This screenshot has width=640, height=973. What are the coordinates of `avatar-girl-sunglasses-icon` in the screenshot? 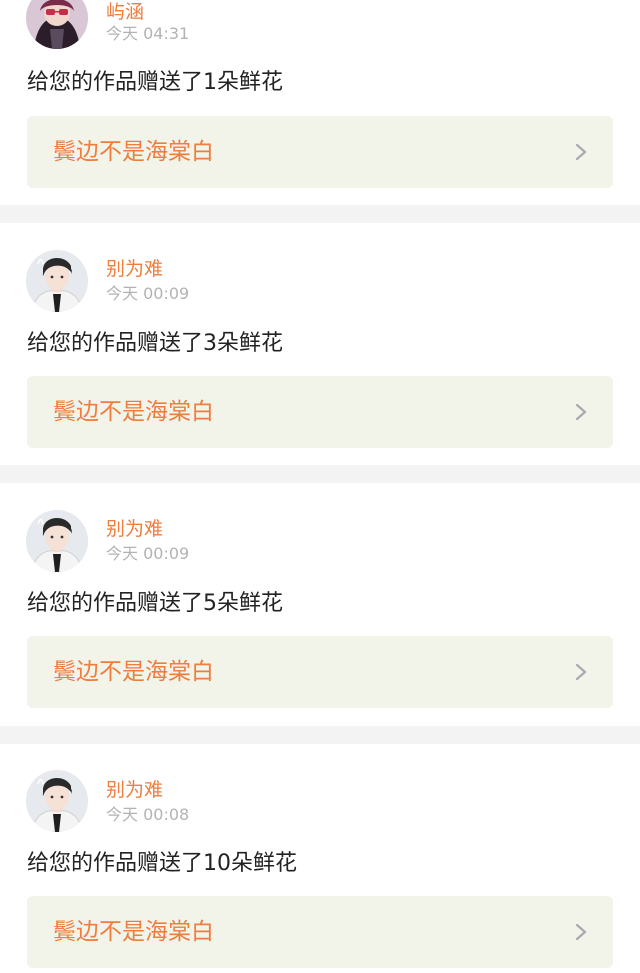 It's located at (57, 24).